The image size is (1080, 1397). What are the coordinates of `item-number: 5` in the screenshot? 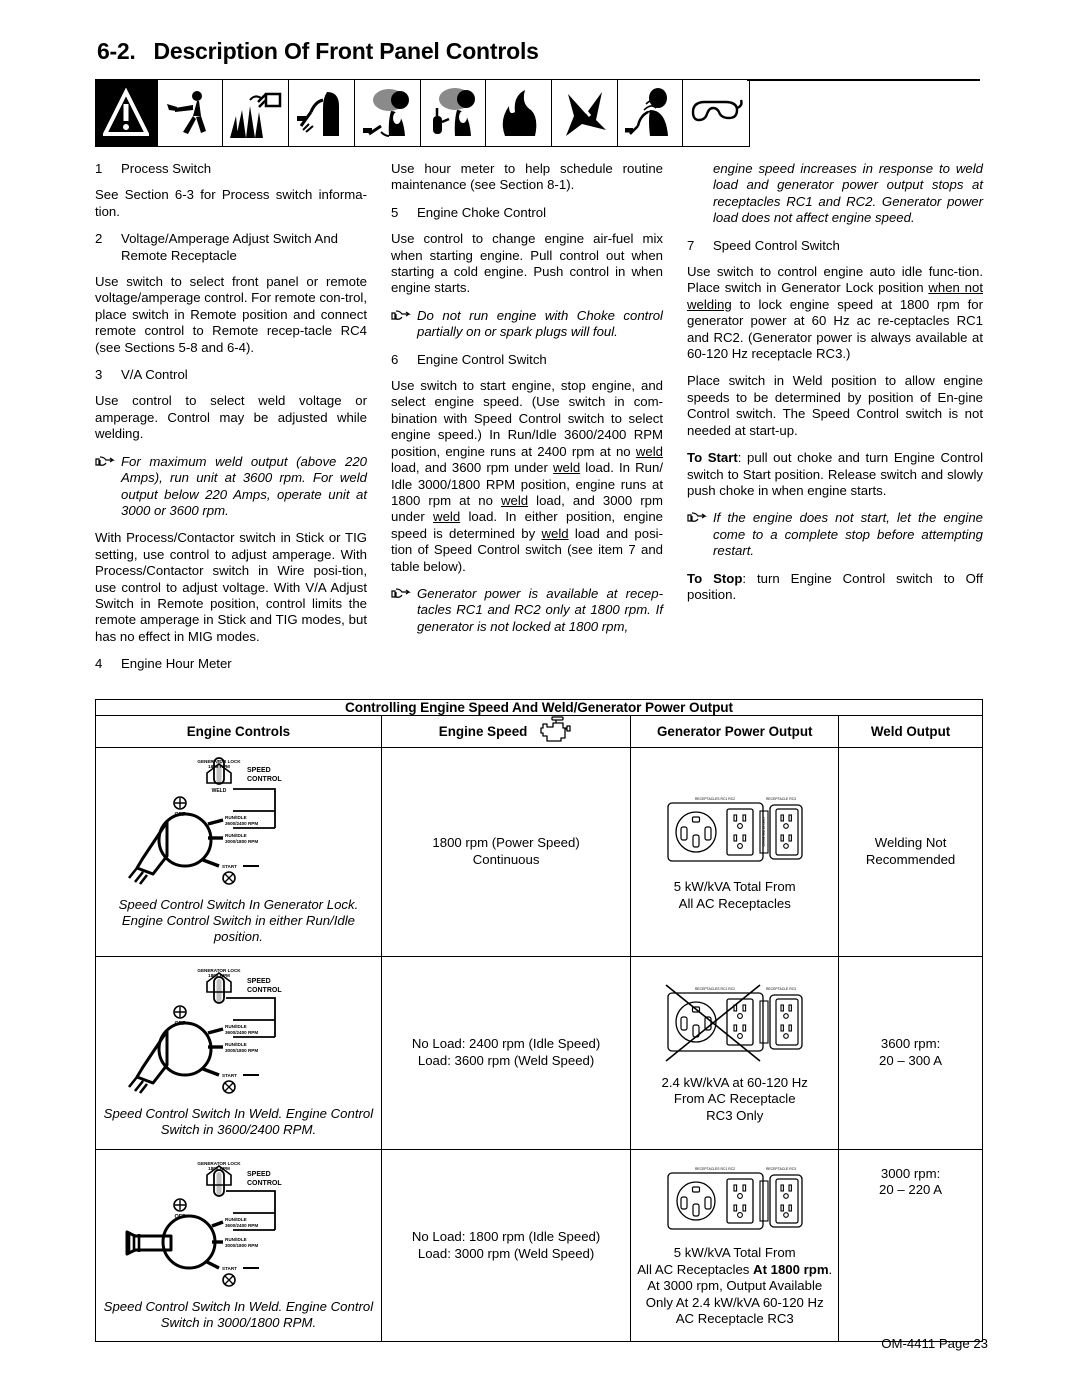 It's located at (395, 212).